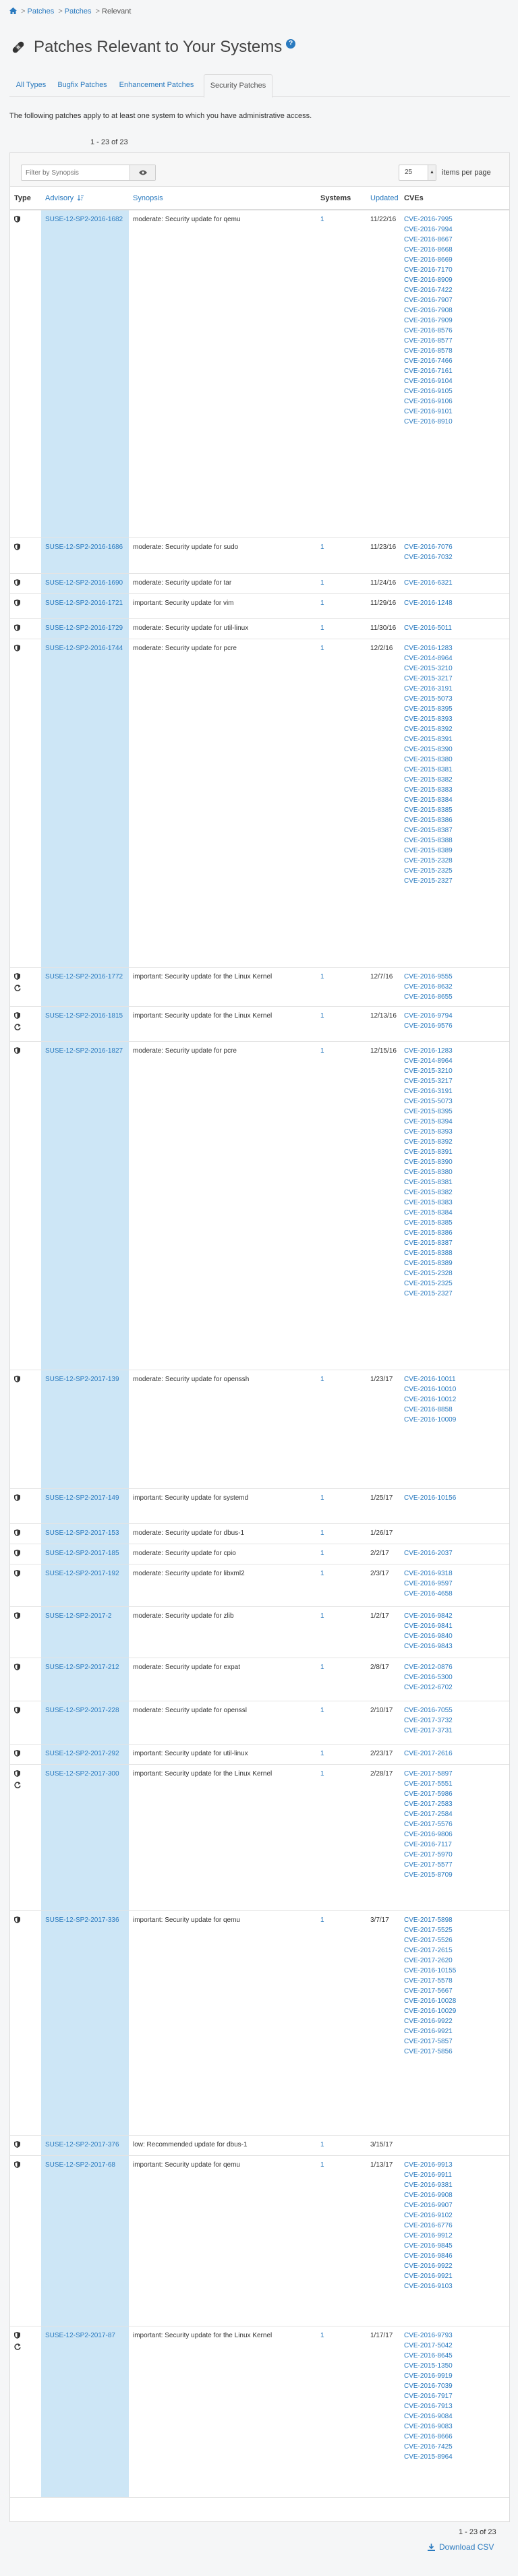  Describe the element at coordinates (454, 260) in the screenshot. I see `cve-link: CVE-2016-8669` at that location.